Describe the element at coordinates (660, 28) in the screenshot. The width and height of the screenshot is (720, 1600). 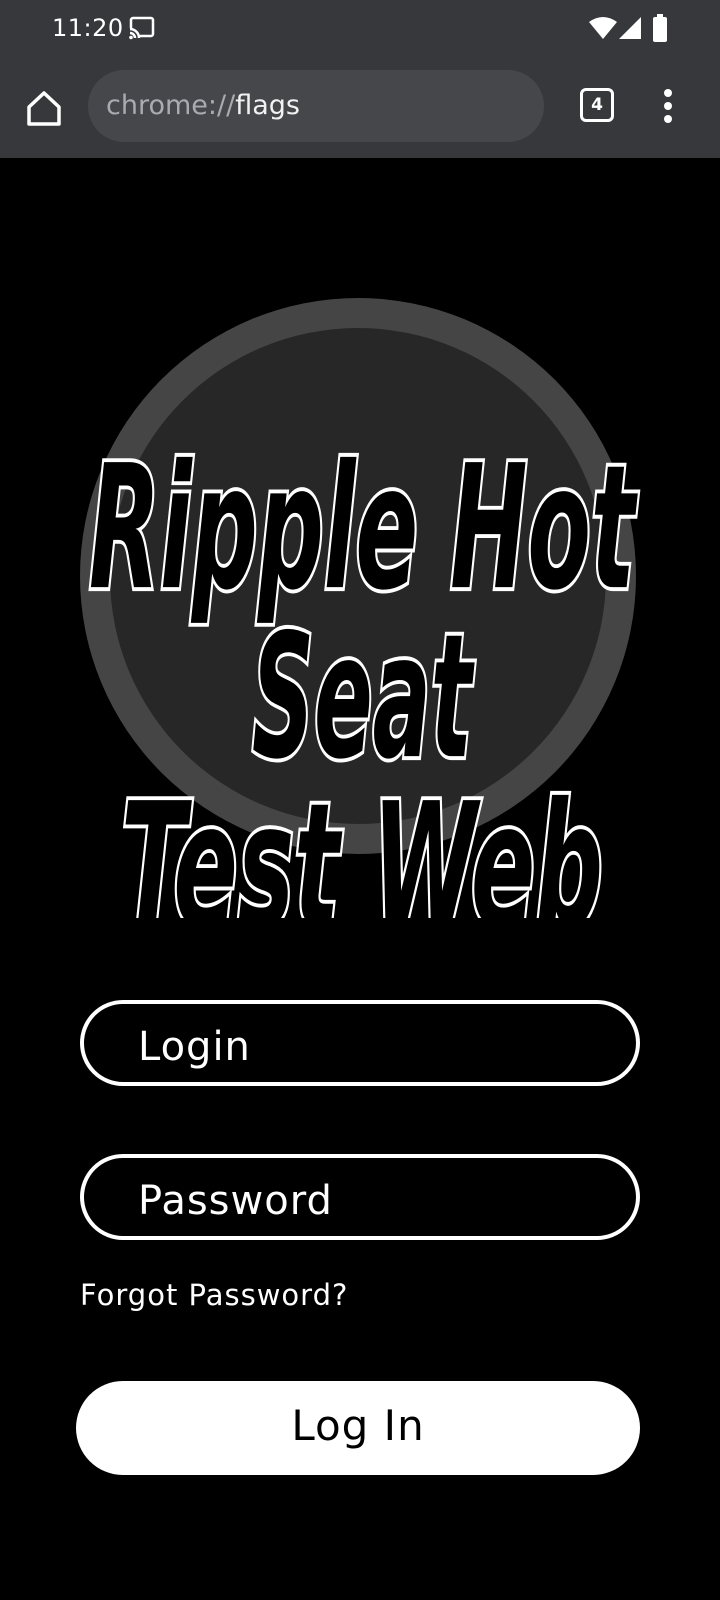
I see `battery-icon` at that location.